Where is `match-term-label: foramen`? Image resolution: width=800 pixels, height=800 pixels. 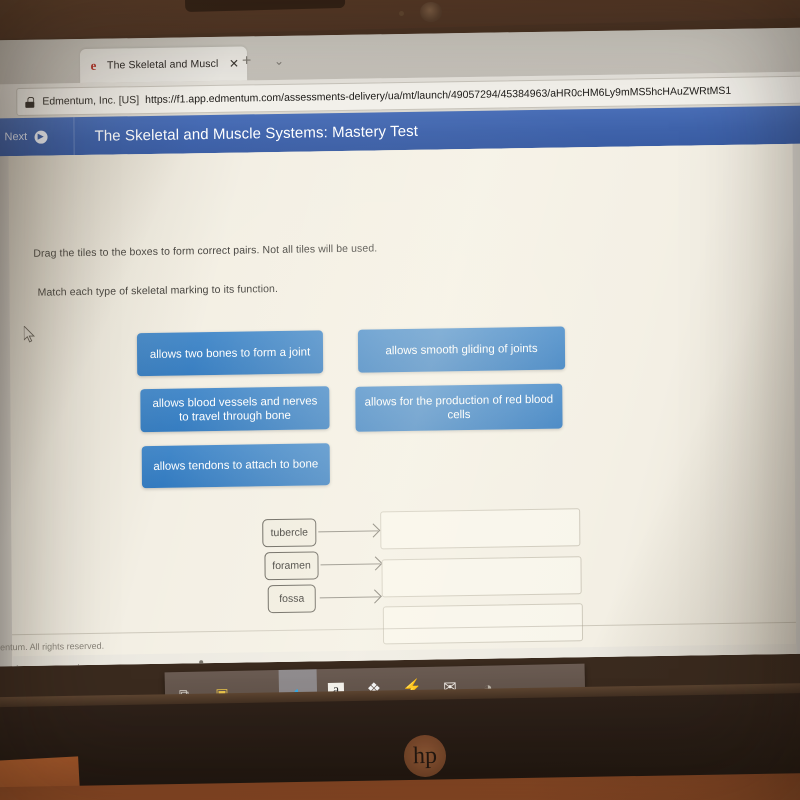 match-term-label: foramen is located at coordinates (291, 566).